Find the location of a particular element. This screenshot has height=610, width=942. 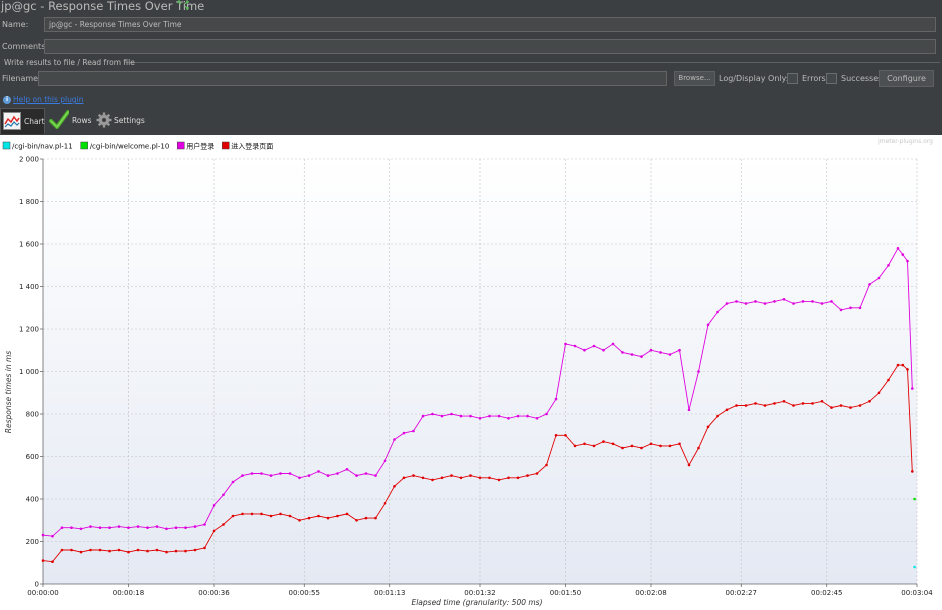

filename-input is located at coordinates (352, 78).